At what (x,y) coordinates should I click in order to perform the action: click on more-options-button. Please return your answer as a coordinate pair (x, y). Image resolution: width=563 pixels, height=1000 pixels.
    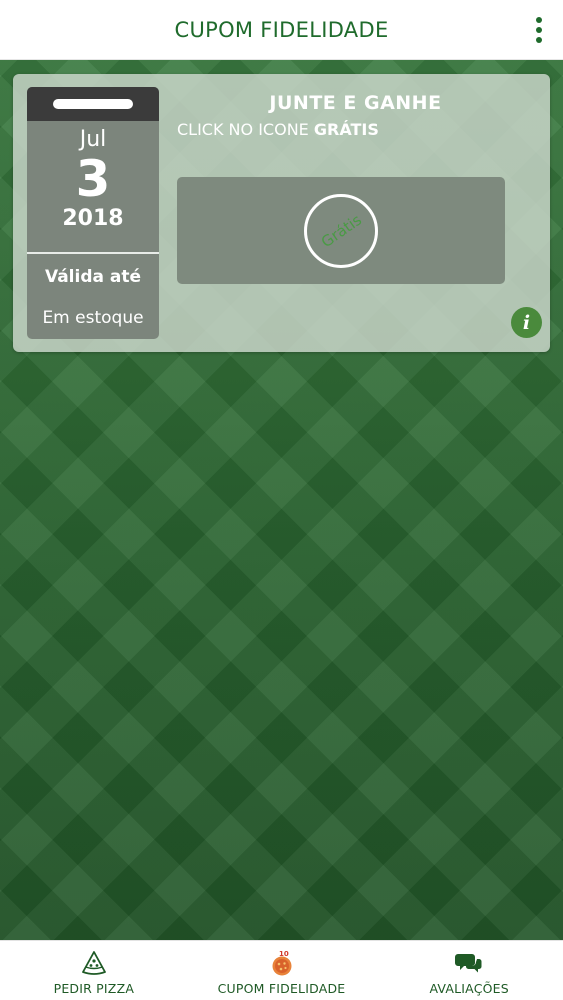
    Looking at the image, I should click on (539, 30).